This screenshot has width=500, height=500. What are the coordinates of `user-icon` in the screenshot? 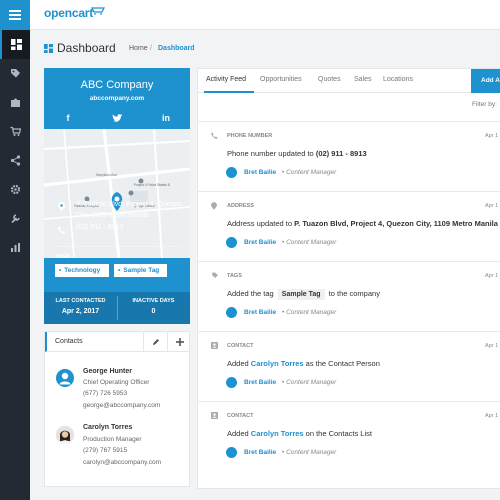 It's located at (65, 378).